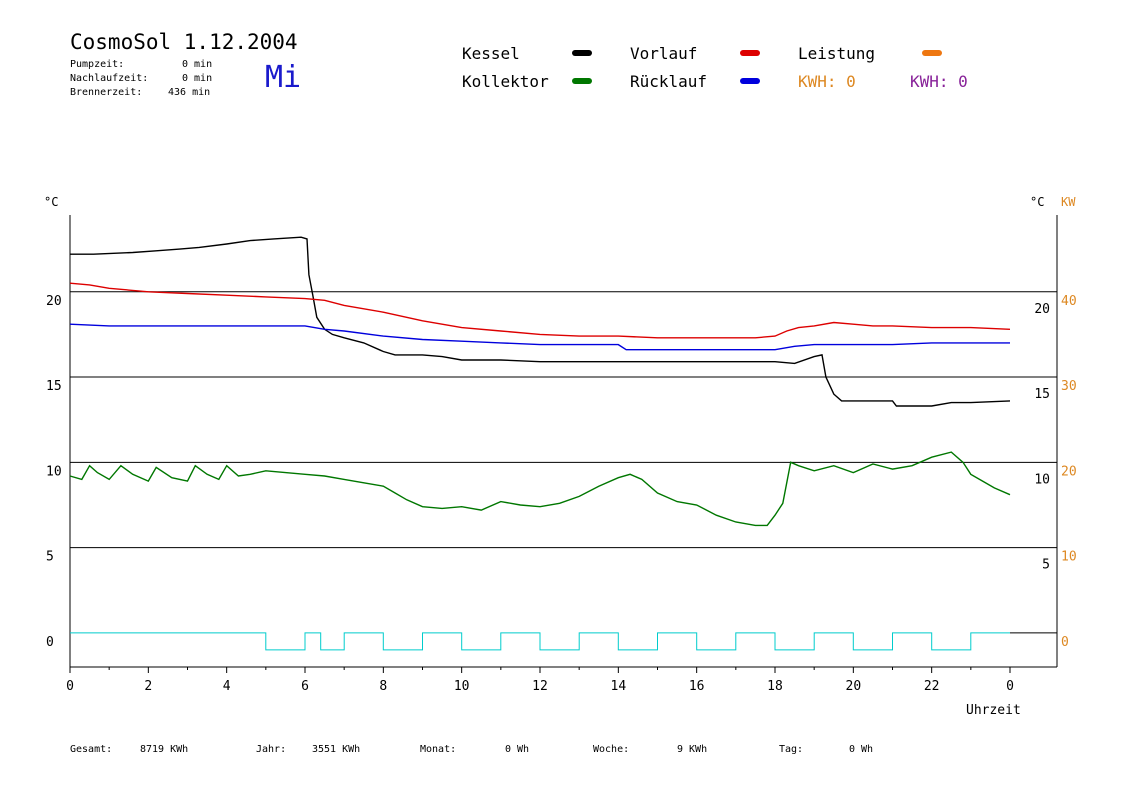 The height and width of the screenshot is (812, 1148). Describe the element at coordinates (54, 301) in the screenshot. I see `y-left-tick-label: 20` at that location.